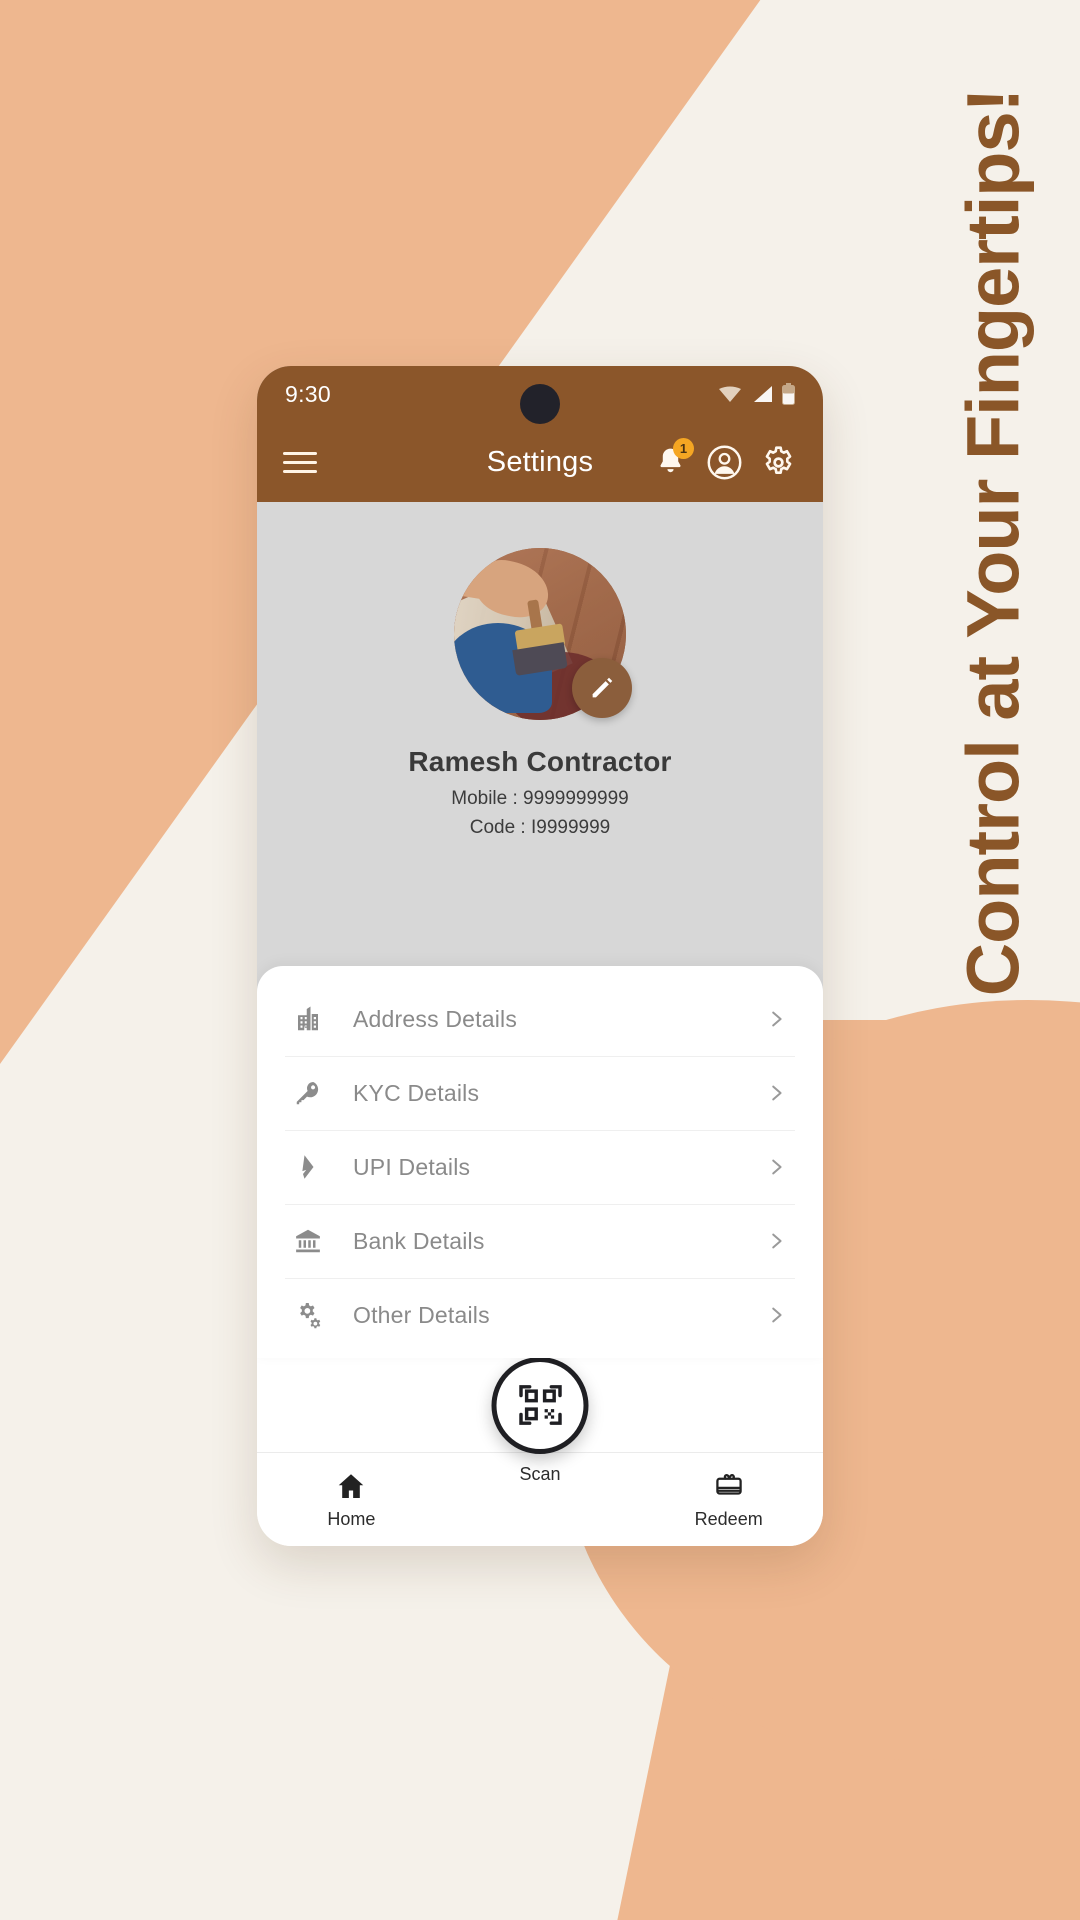 The width and height of the screenshot is (1080, 1920). I want to click on promo-headline-container: Control at Your Fingertips!, so click(993, 960).